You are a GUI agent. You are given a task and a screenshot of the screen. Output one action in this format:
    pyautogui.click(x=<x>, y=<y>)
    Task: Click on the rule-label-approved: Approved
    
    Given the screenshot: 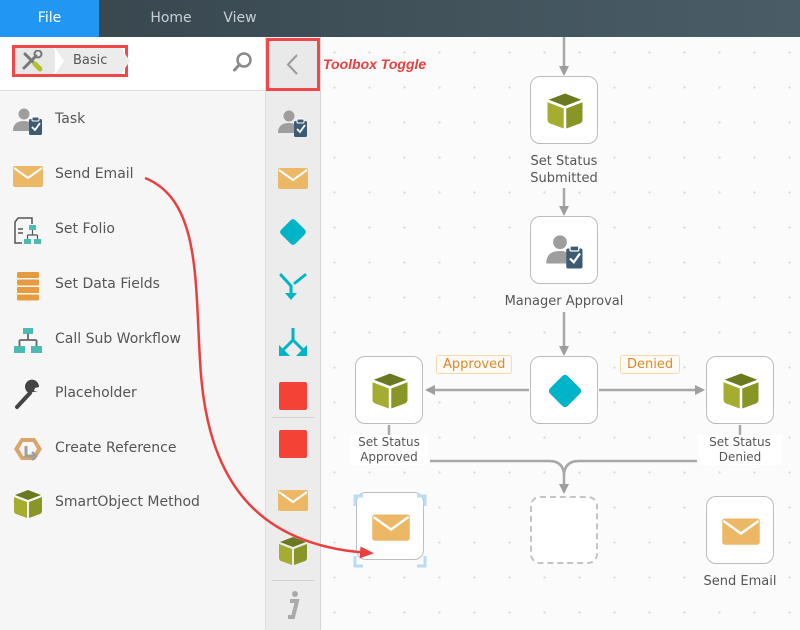 What is the action you would take?
    pyautogui.click(x=474, y=364)
    